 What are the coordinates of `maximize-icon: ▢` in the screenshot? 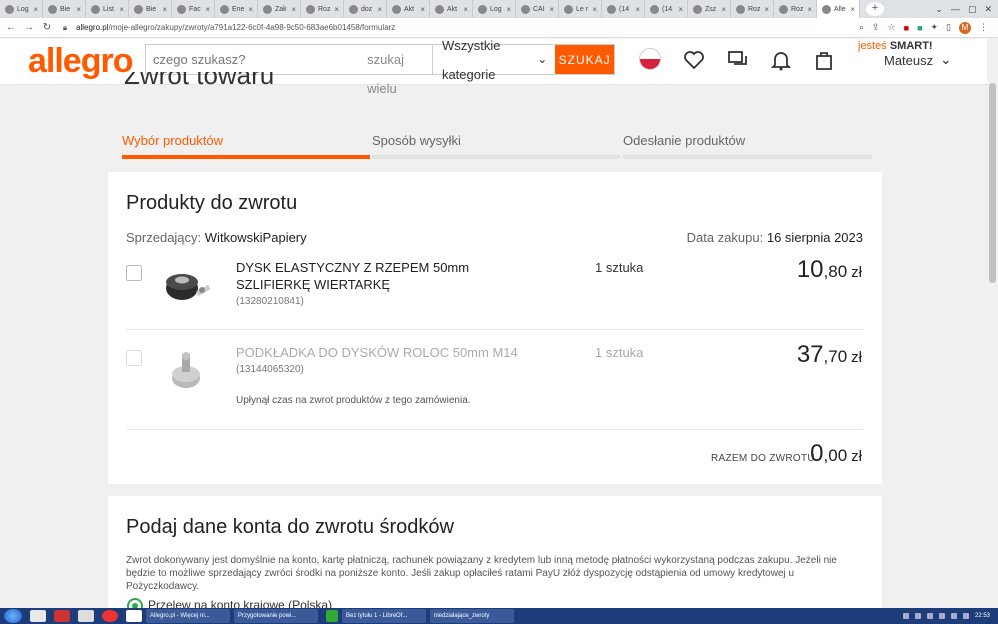 It's located at (972, 9).